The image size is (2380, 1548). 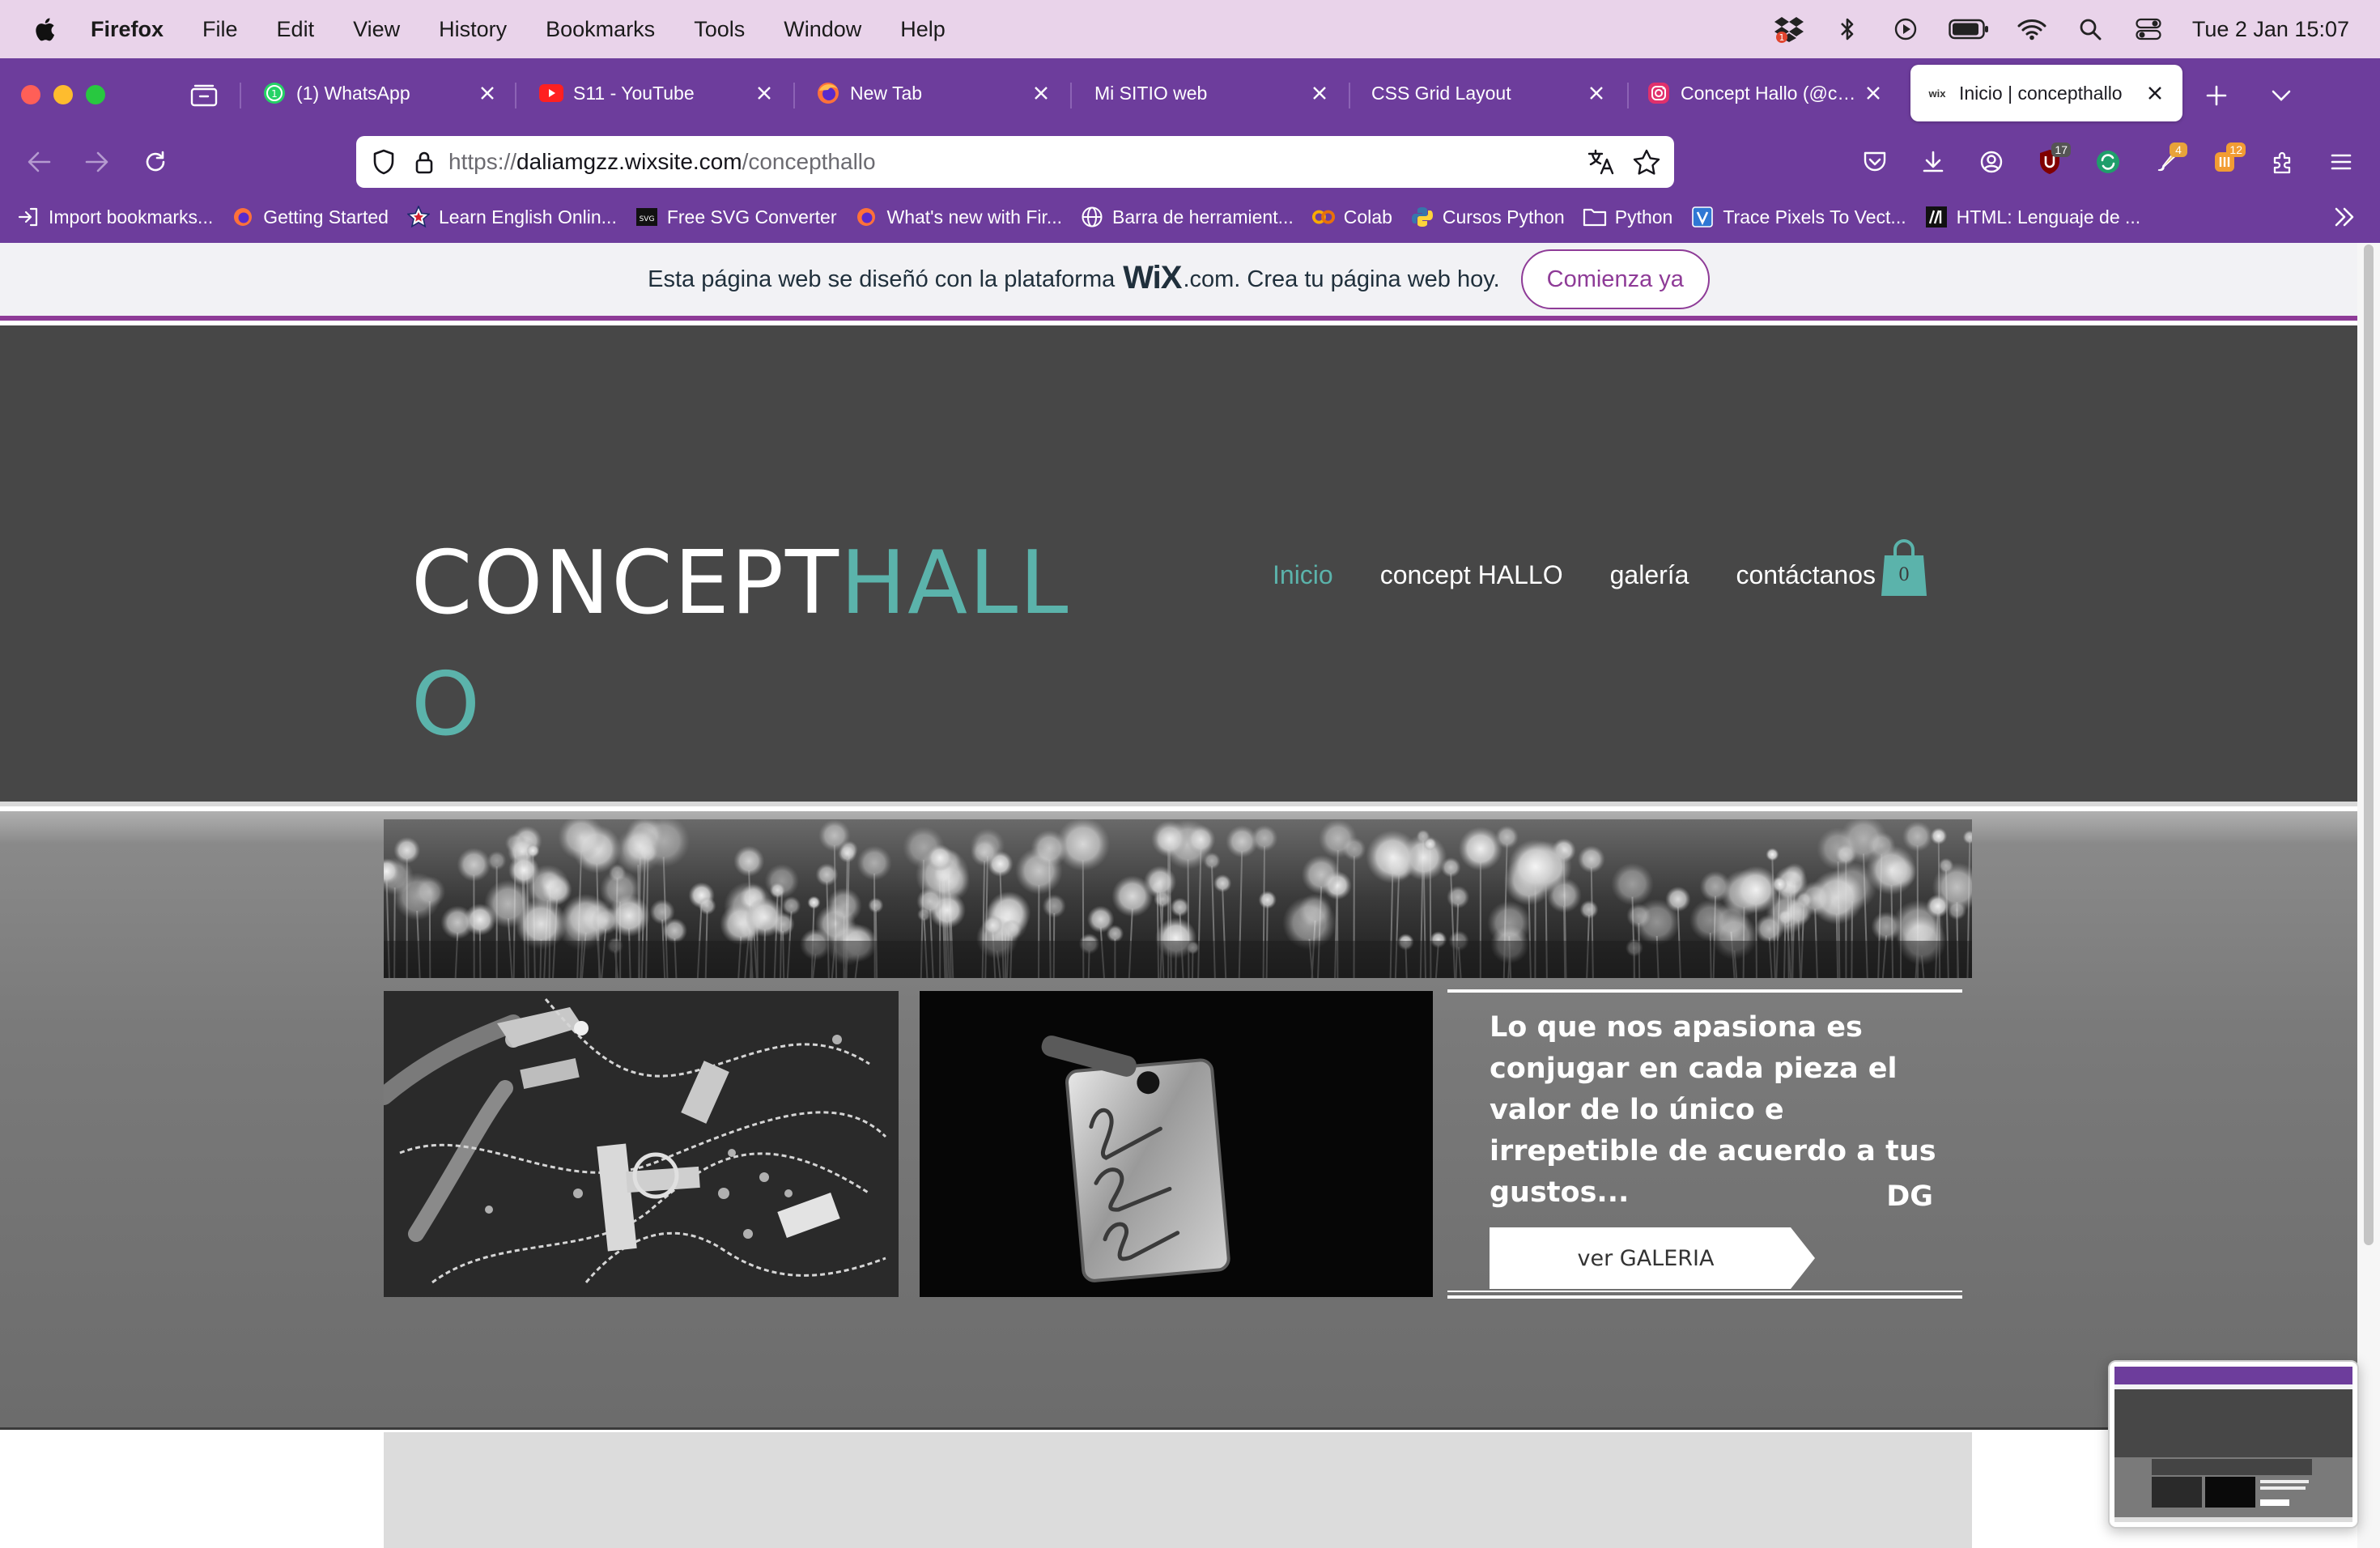 What do you see at coordinates (1848, 29) in the screenshot?
I see `bluetooth-icon` at bounding box center [1848, 29].